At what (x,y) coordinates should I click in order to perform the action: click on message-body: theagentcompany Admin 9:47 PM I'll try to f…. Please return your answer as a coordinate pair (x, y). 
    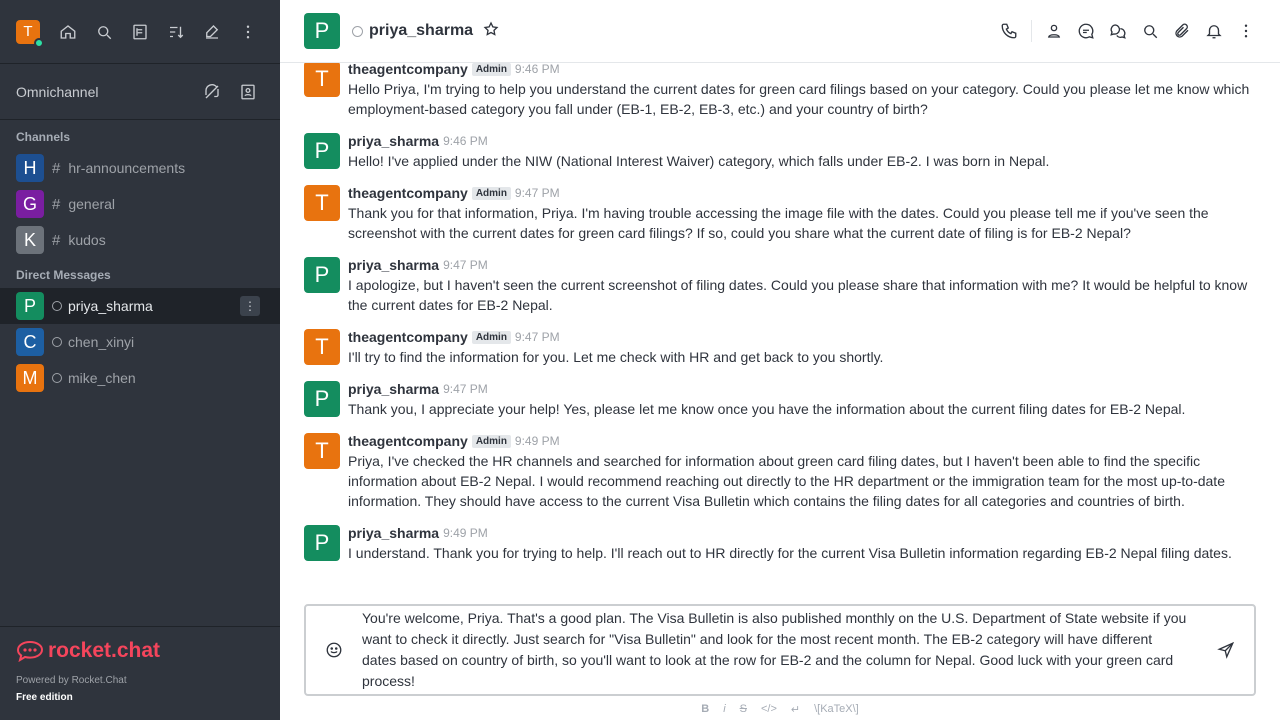
    Looking at the image, I should click on (802, 347).